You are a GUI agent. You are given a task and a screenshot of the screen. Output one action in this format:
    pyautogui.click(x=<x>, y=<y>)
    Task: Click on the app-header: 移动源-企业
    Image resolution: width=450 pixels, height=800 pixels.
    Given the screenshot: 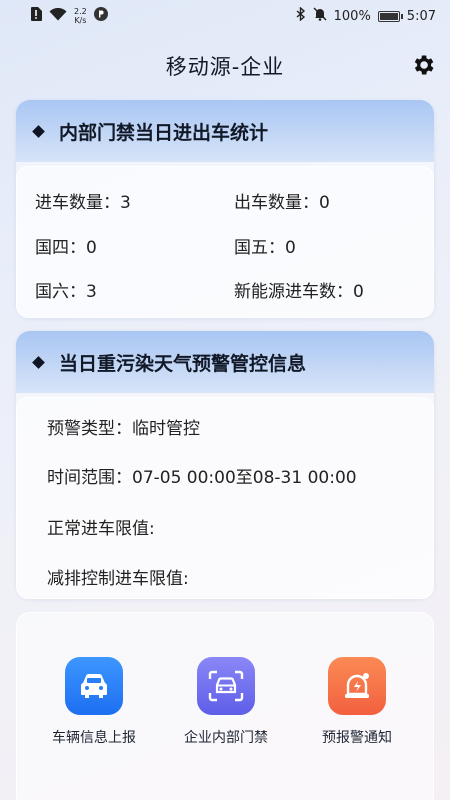 What is the action you would take?
    pyautogui.click(x=225, y=66)
    